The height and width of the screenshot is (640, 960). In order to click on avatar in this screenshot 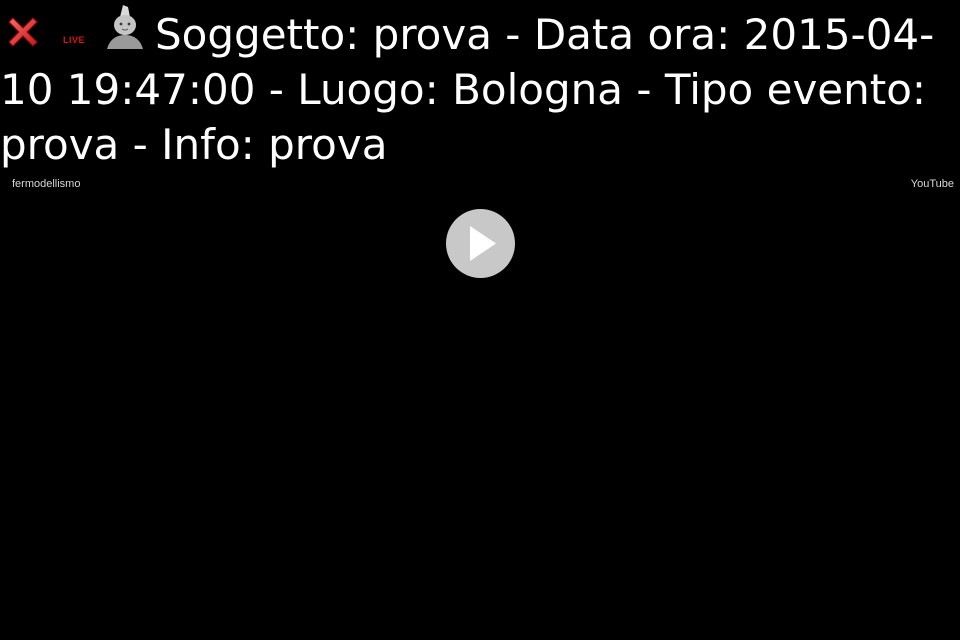, I will do `click(125, 27)`.